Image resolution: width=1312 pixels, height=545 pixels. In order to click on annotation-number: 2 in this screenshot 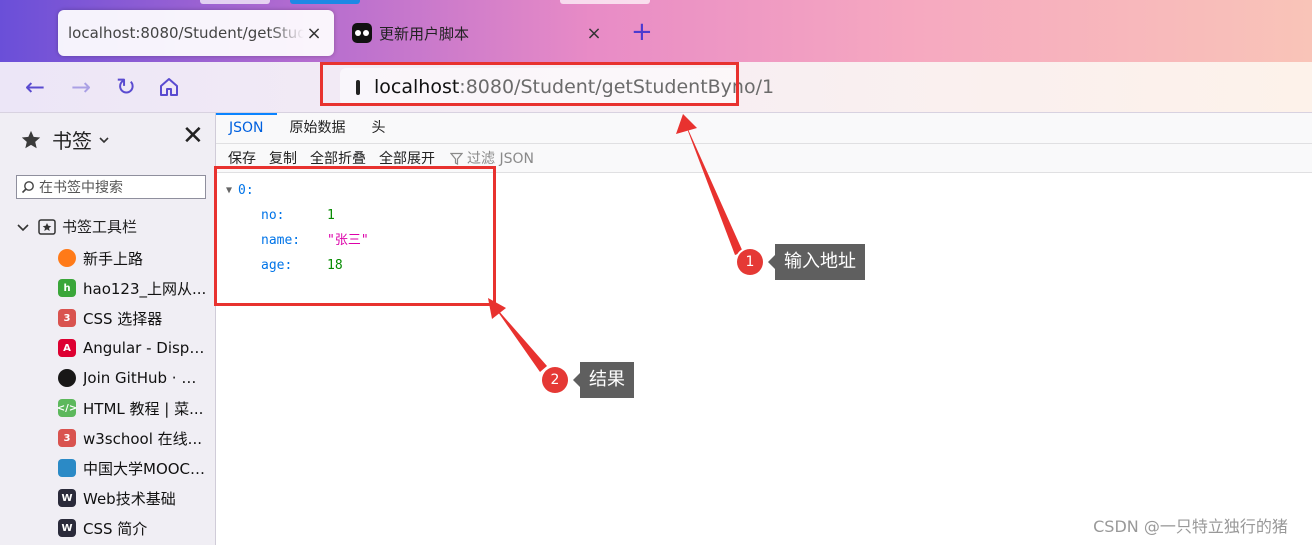, I will do `click(555, 380)`.